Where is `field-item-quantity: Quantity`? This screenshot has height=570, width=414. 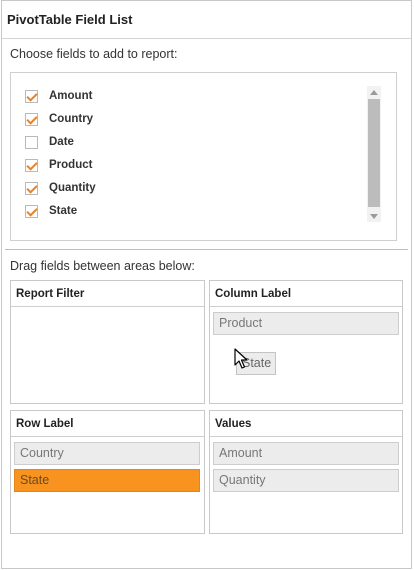 field-item-quantity: Quantity is located at coordinates (60, 188).